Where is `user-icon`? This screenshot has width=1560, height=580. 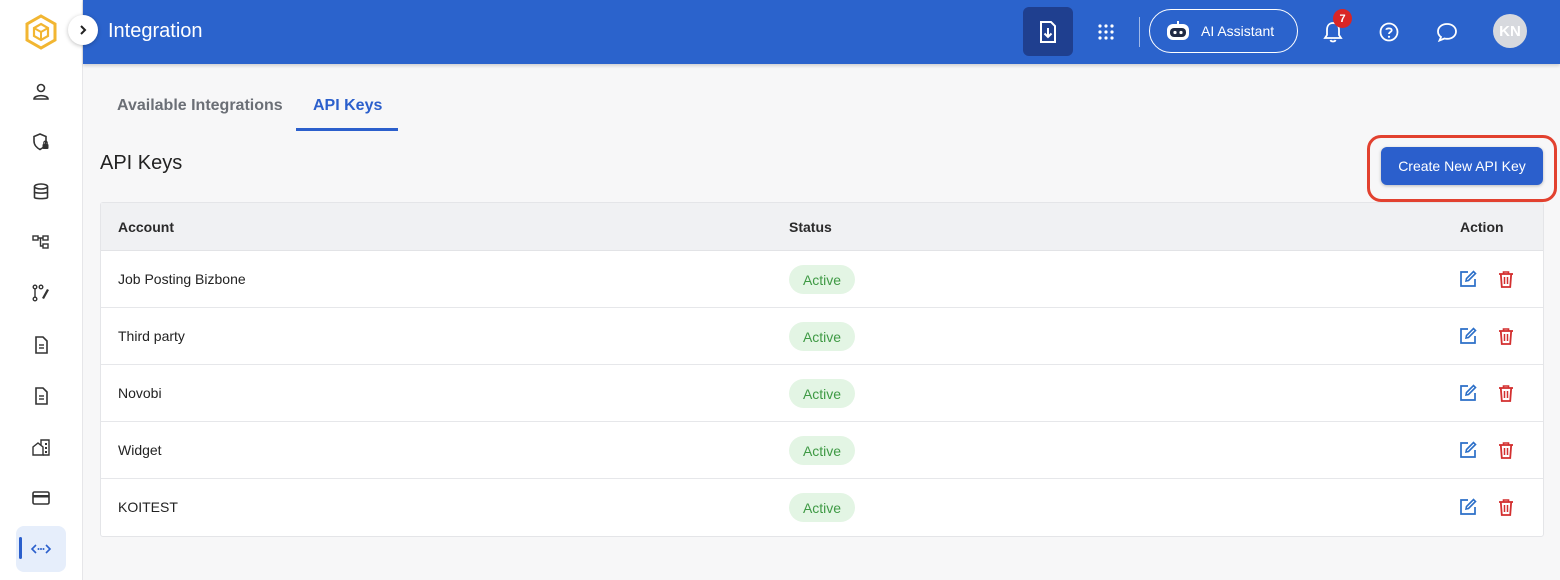 user-icon is located at coordinates (41, 91).